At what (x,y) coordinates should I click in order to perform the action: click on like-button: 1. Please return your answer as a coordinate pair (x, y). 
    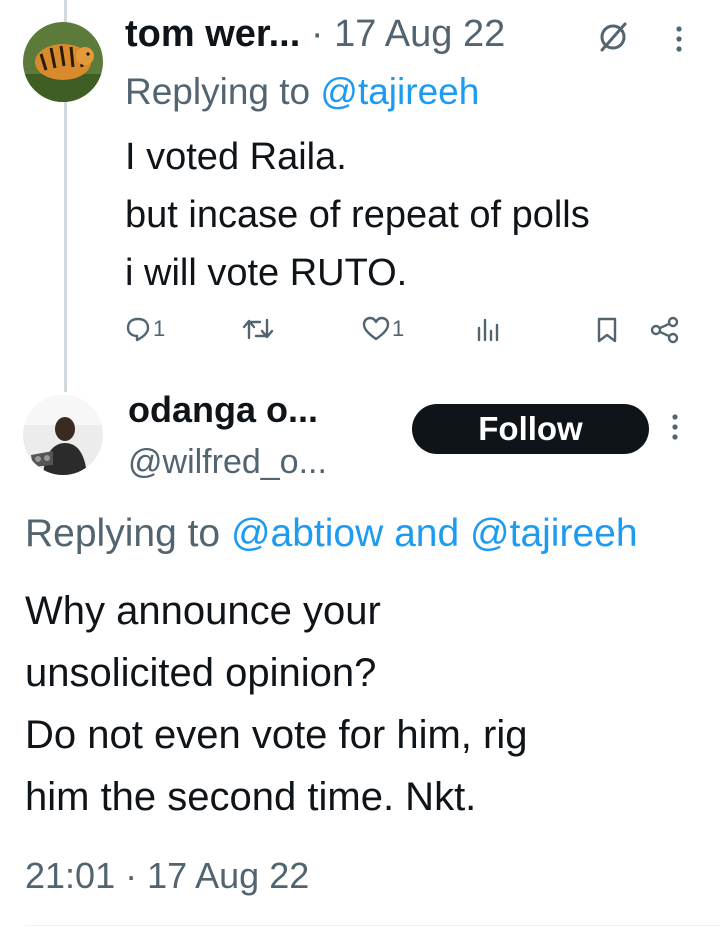
    Looking at the image, I should click on (383, 329).